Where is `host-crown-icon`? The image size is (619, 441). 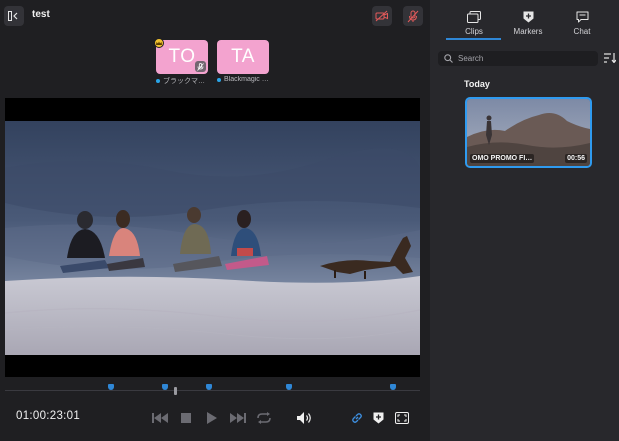 host-crown-icon is located at coordinates (159, 43).